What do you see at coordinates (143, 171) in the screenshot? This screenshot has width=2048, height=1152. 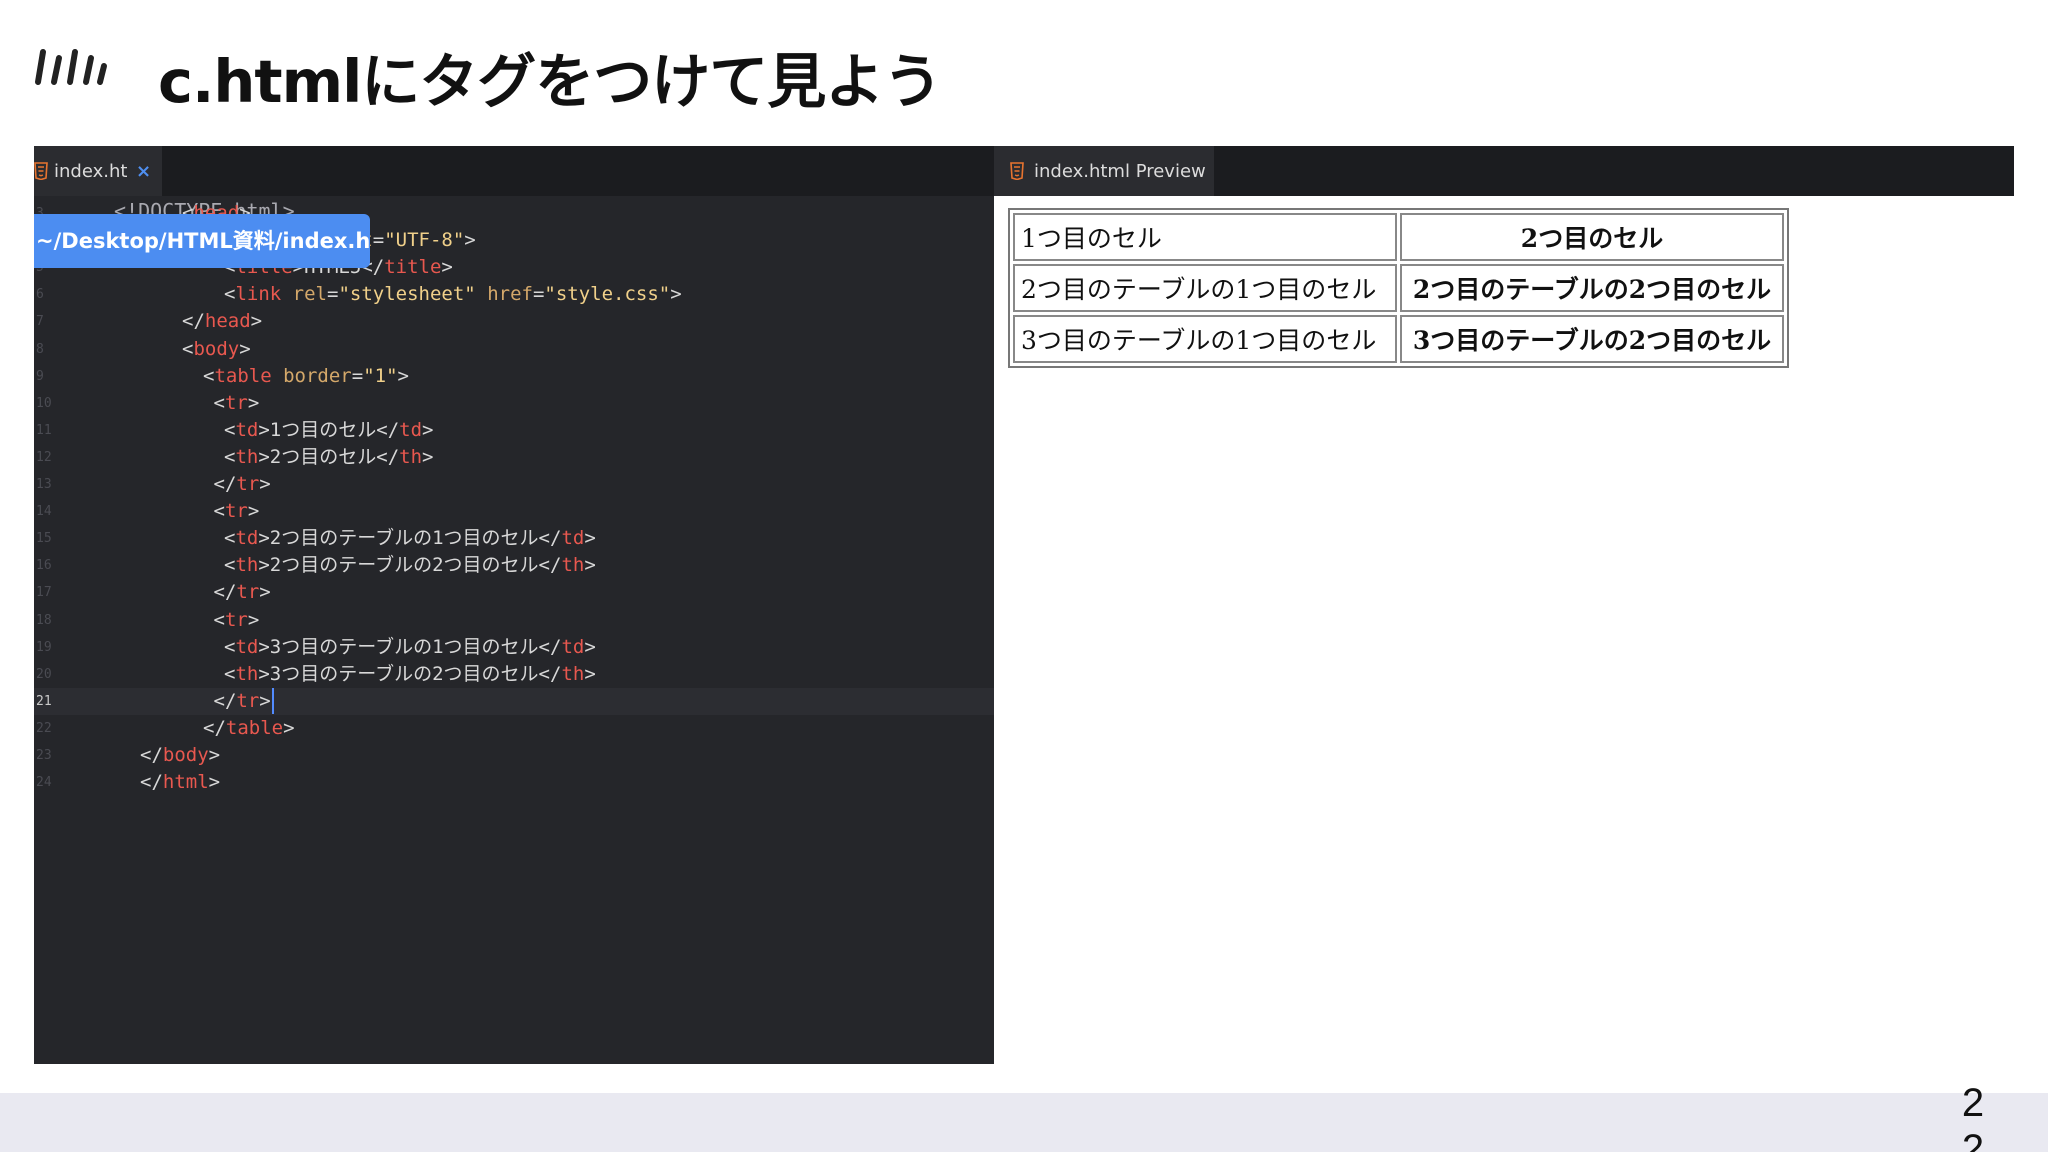 I see `close-icon: ×` at bounding box center [143, 171].